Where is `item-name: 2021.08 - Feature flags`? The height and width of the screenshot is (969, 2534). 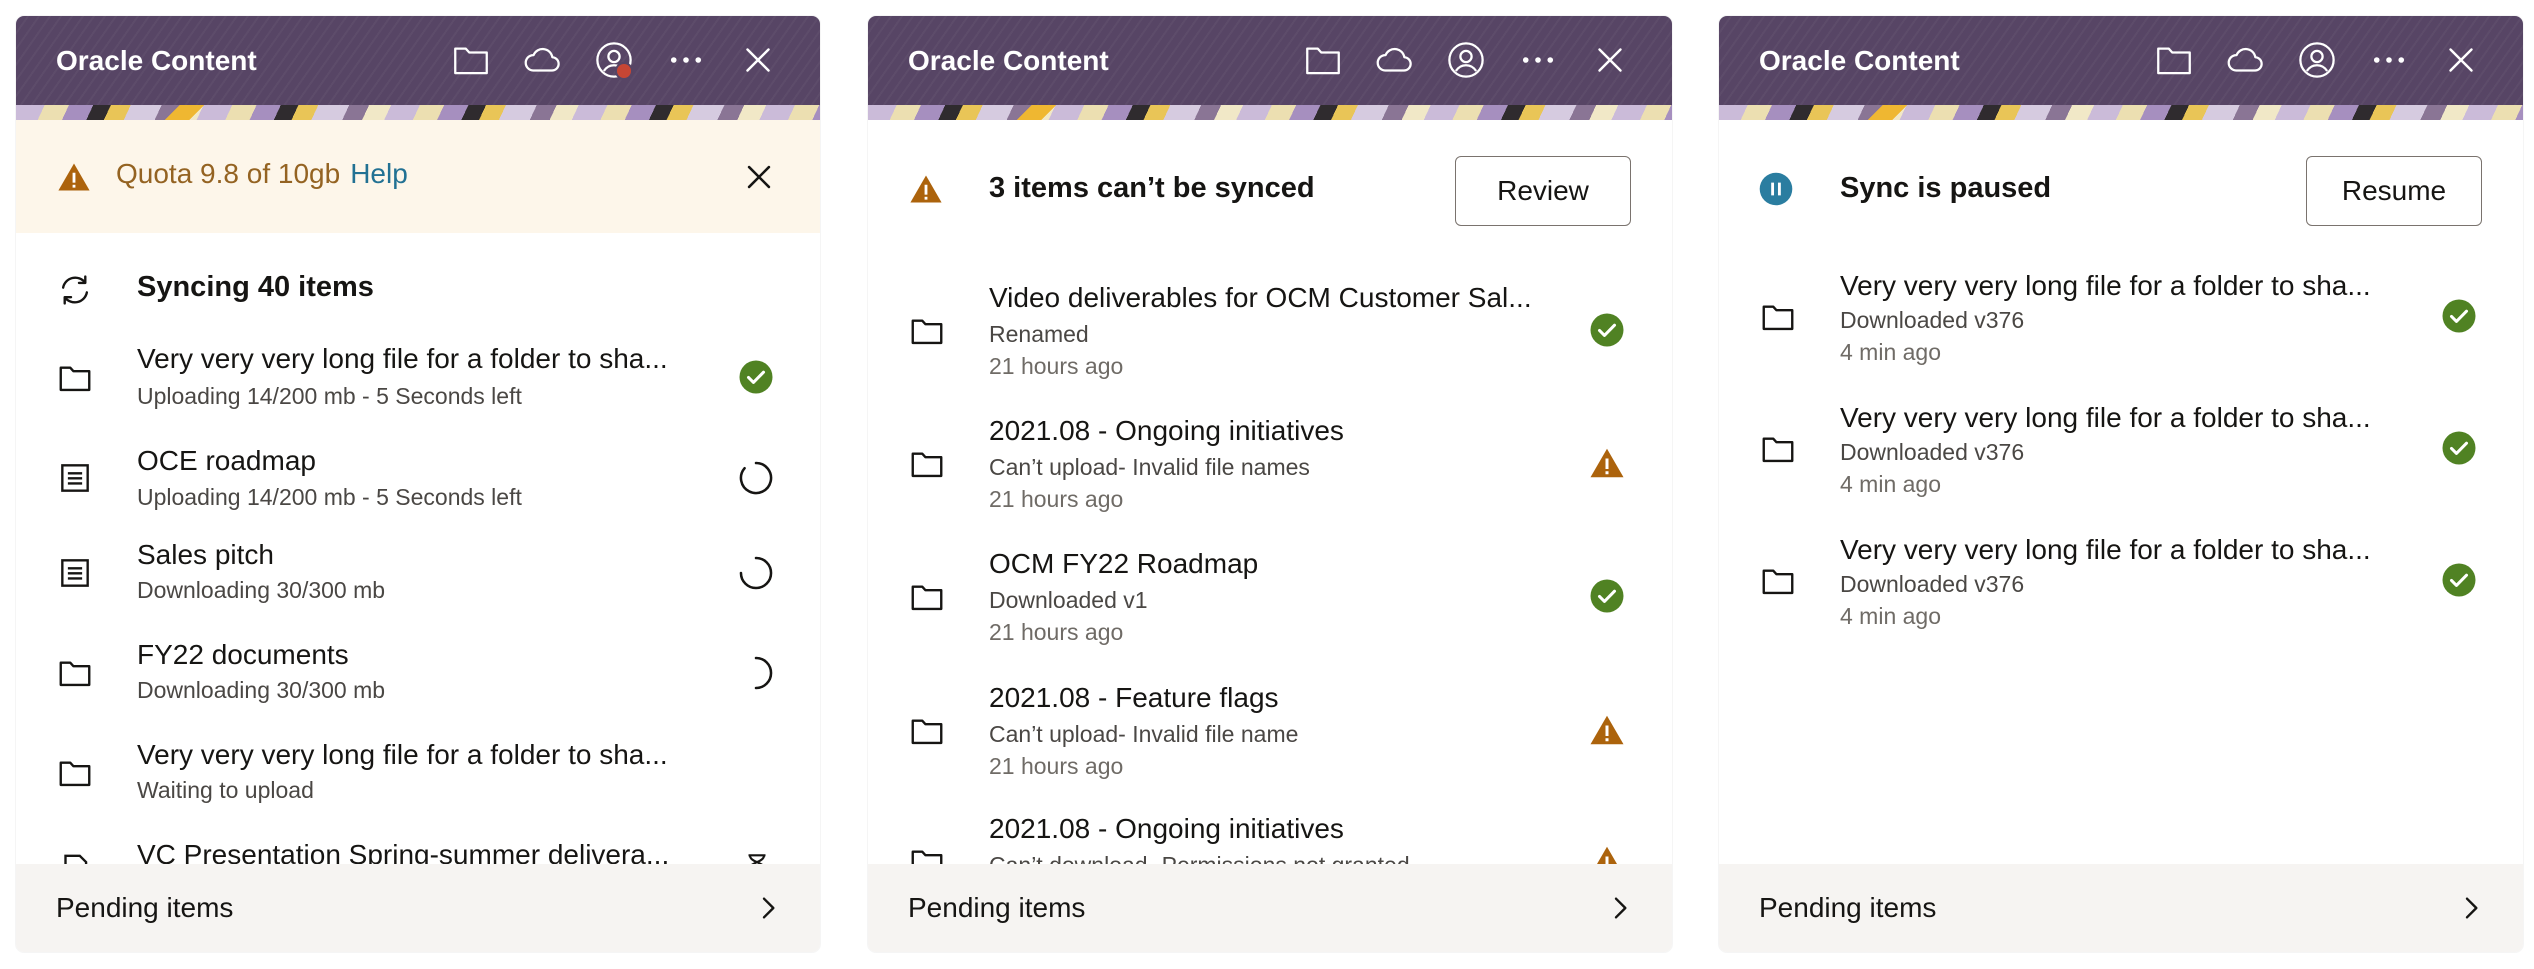 item-name: 2021.08 - Feature flags is located at coordinates (1134, 697).